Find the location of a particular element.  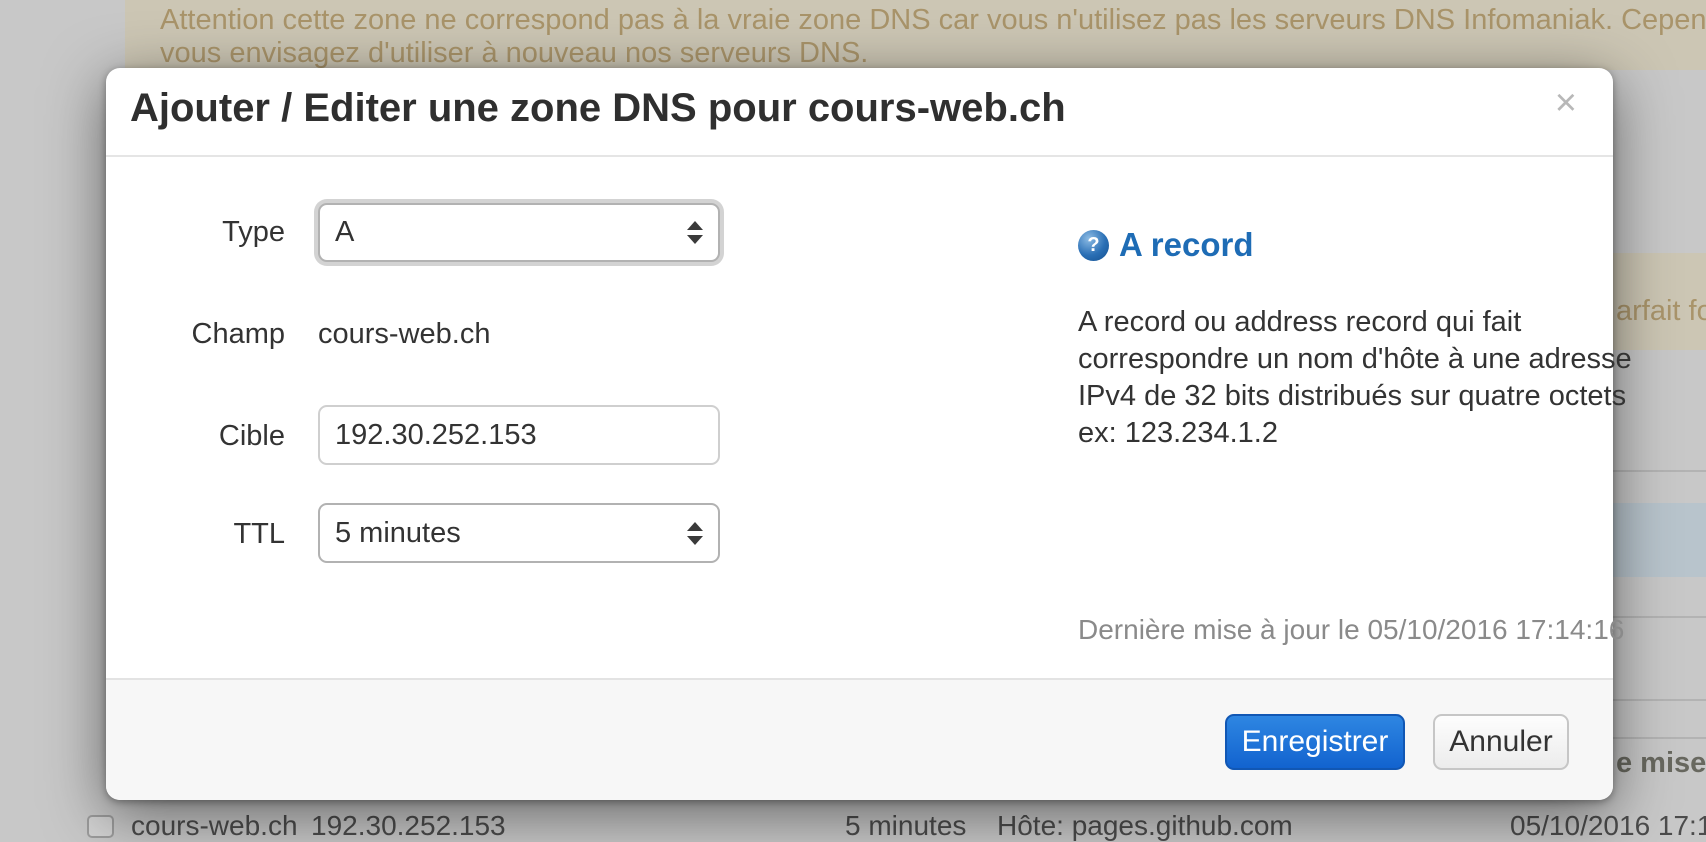

ttl-label: TTL is located at coordinates (259, 534).